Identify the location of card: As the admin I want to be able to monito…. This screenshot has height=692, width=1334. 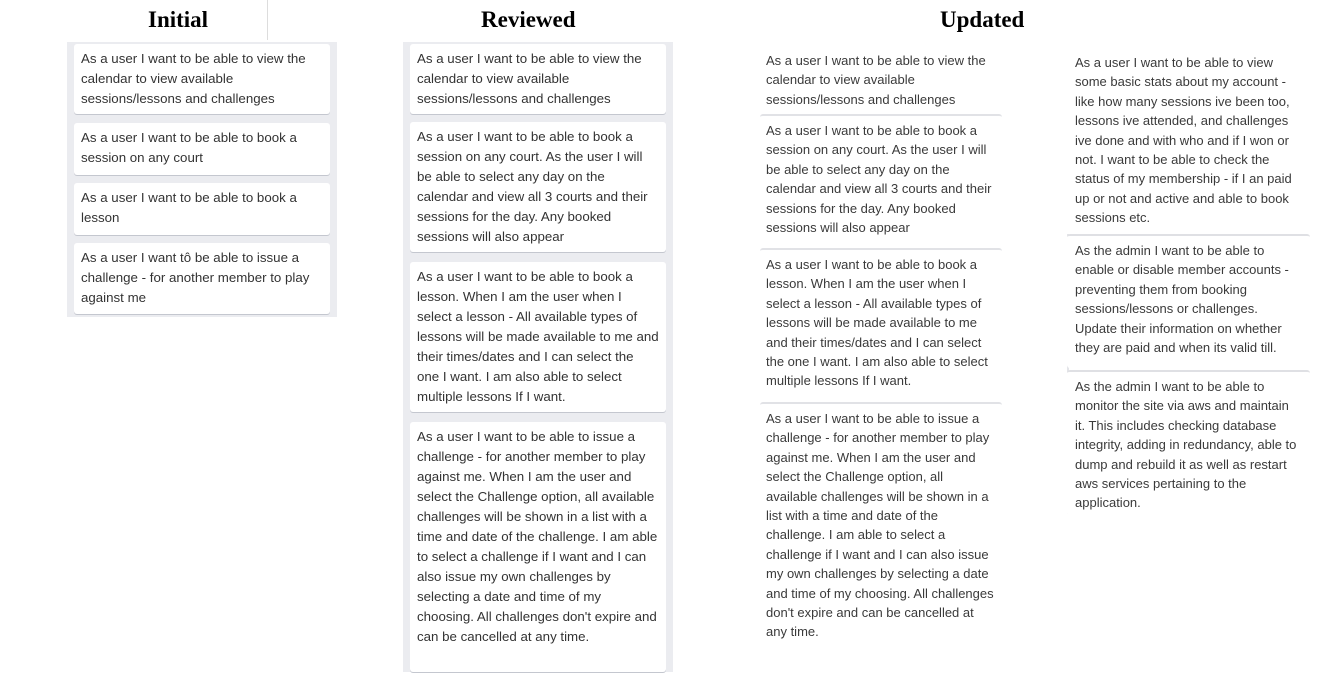
(1188, 443).